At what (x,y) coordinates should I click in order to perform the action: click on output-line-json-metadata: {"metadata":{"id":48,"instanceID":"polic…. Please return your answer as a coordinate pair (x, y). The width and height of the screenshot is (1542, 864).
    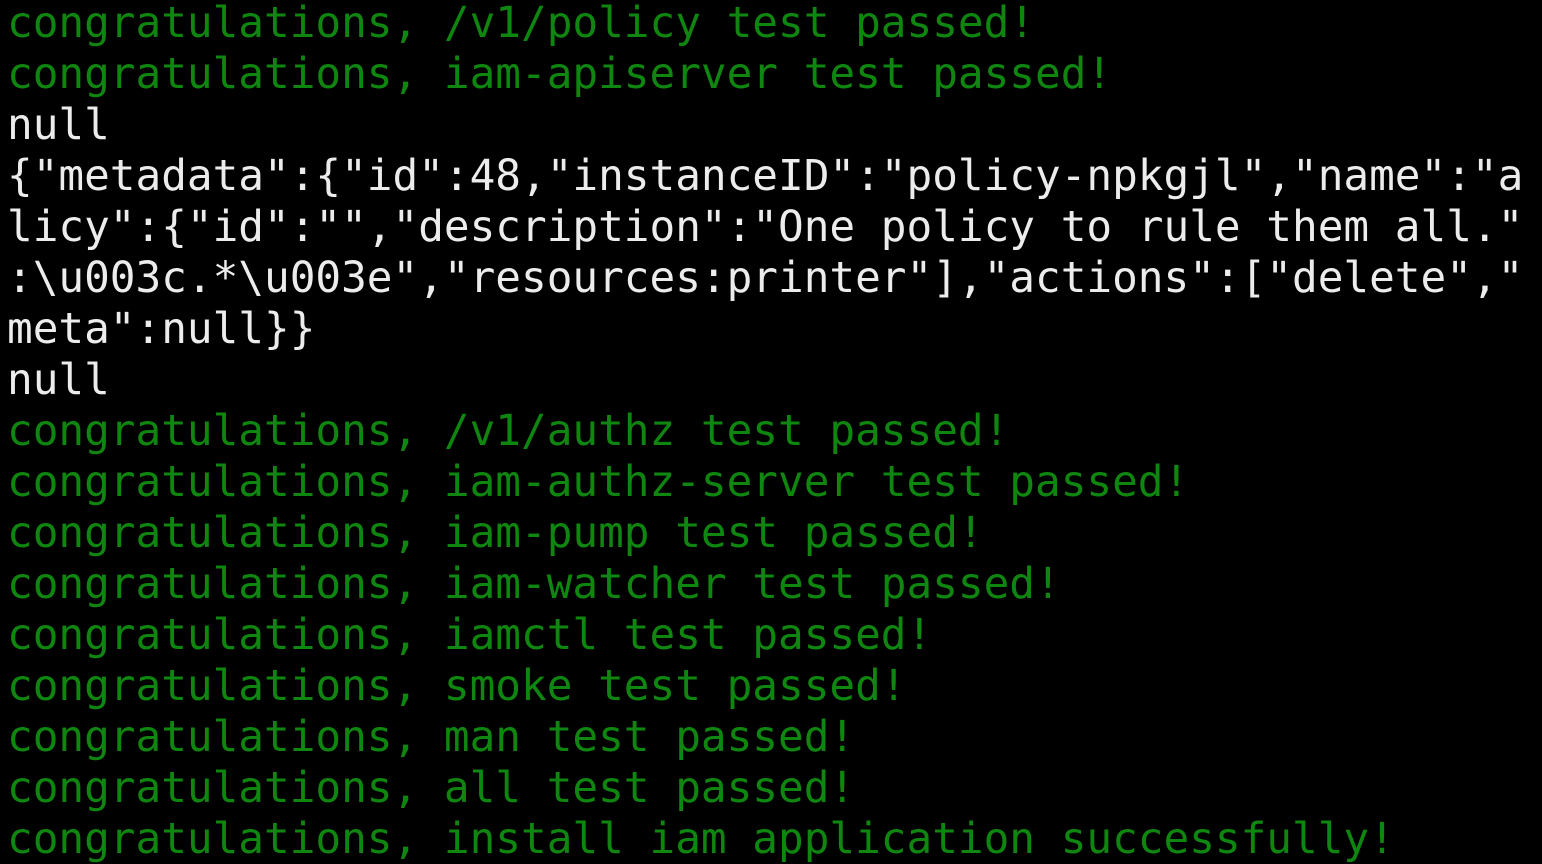
    Looking at the image, I should click on (765, 176).